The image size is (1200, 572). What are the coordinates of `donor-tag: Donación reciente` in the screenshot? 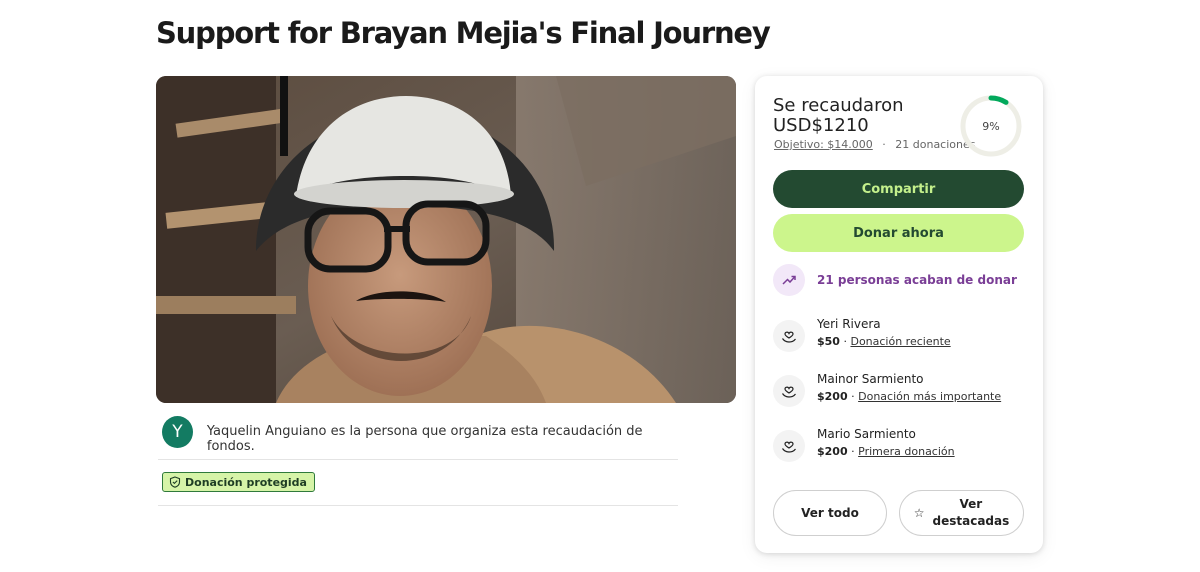 It's located at (900, 341).